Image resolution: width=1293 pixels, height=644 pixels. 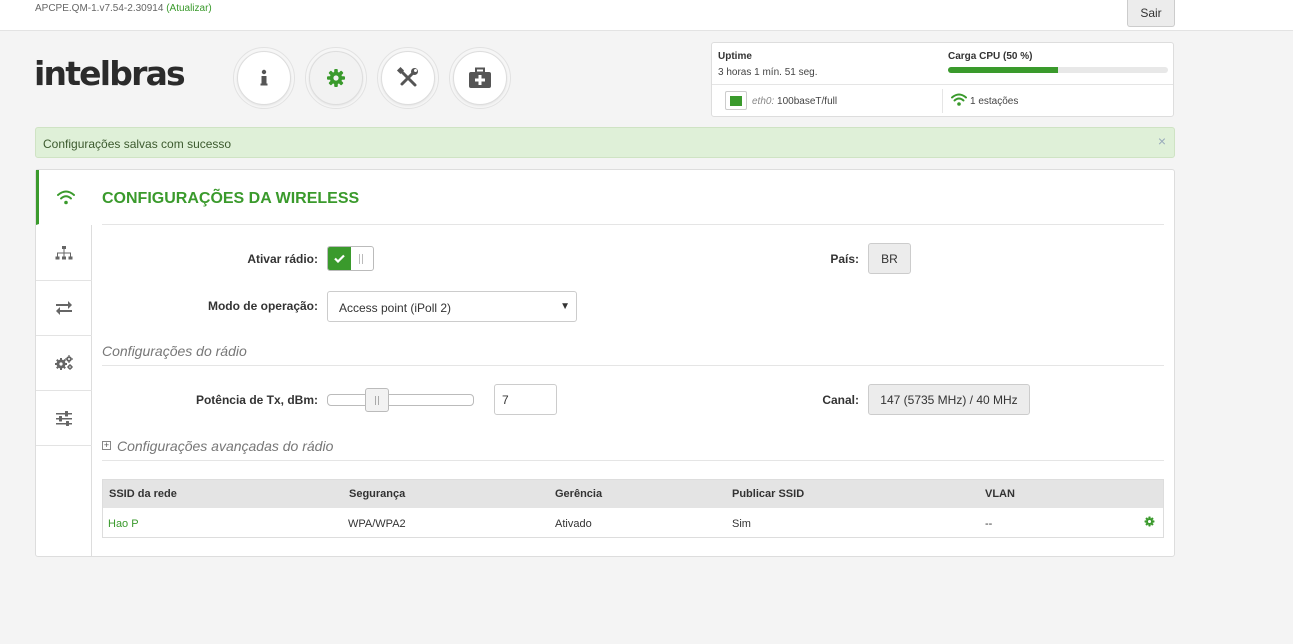 What do you see at coordinates (189, 8) in the screenshot?
I see `update-link: (Atualizar)` at bounding box center [189, 8].